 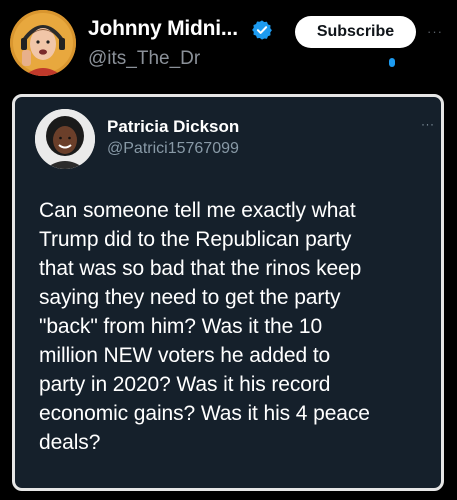 I want to click on quoted-author-avatar-image, so click(x=65, y=139).